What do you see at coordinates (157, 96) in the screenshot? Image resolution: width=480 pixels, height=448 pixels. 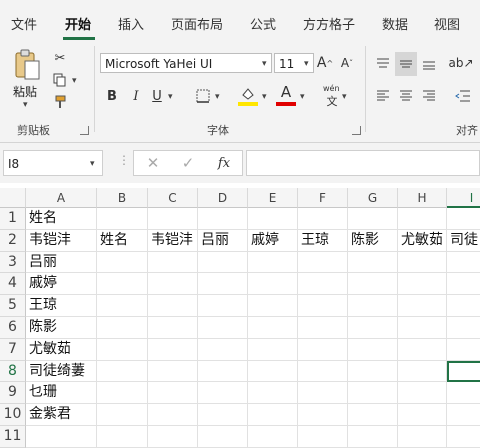 I see `underline-button: U` at bounding box center [157, 96].